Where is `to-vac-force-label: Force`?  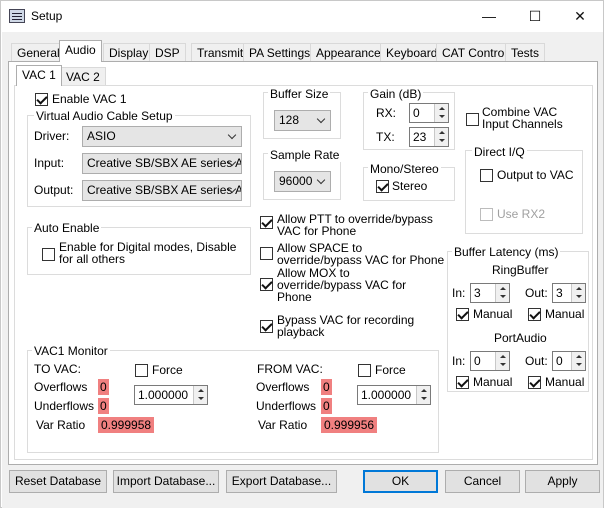
to-vac-force-label: Force is located at coordinates (167, 370).